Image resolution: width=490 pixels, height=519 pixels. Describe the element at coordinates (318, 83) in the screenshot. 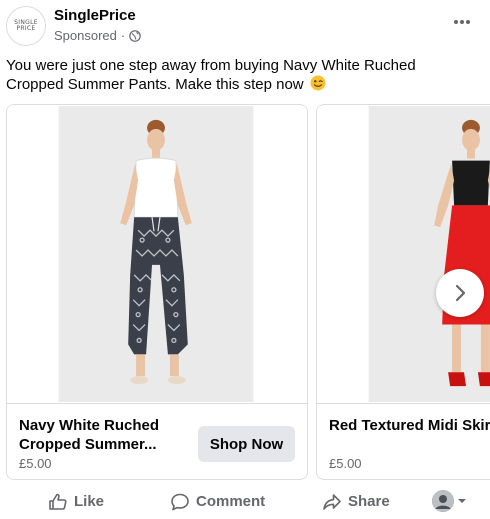

I see `winking-emoji-icon` at that location.